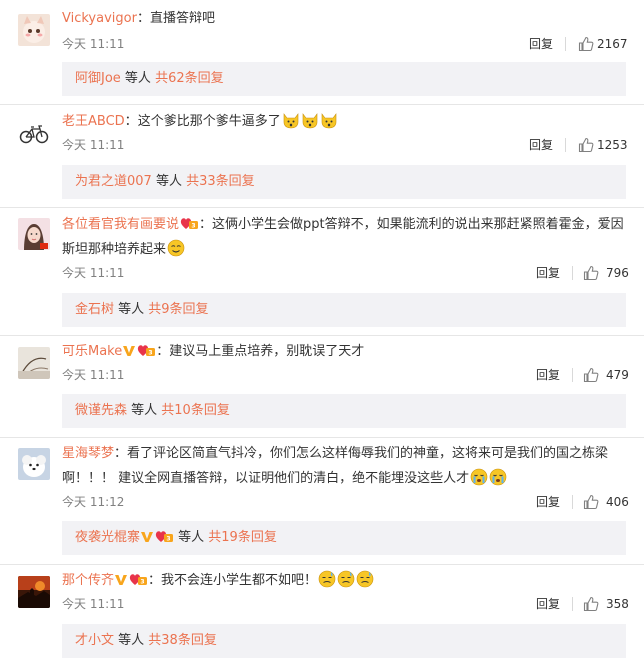 The width and height of the screenshot is (644, 669). I want to click on username-link: Vickyavigor, so click(99, 18).